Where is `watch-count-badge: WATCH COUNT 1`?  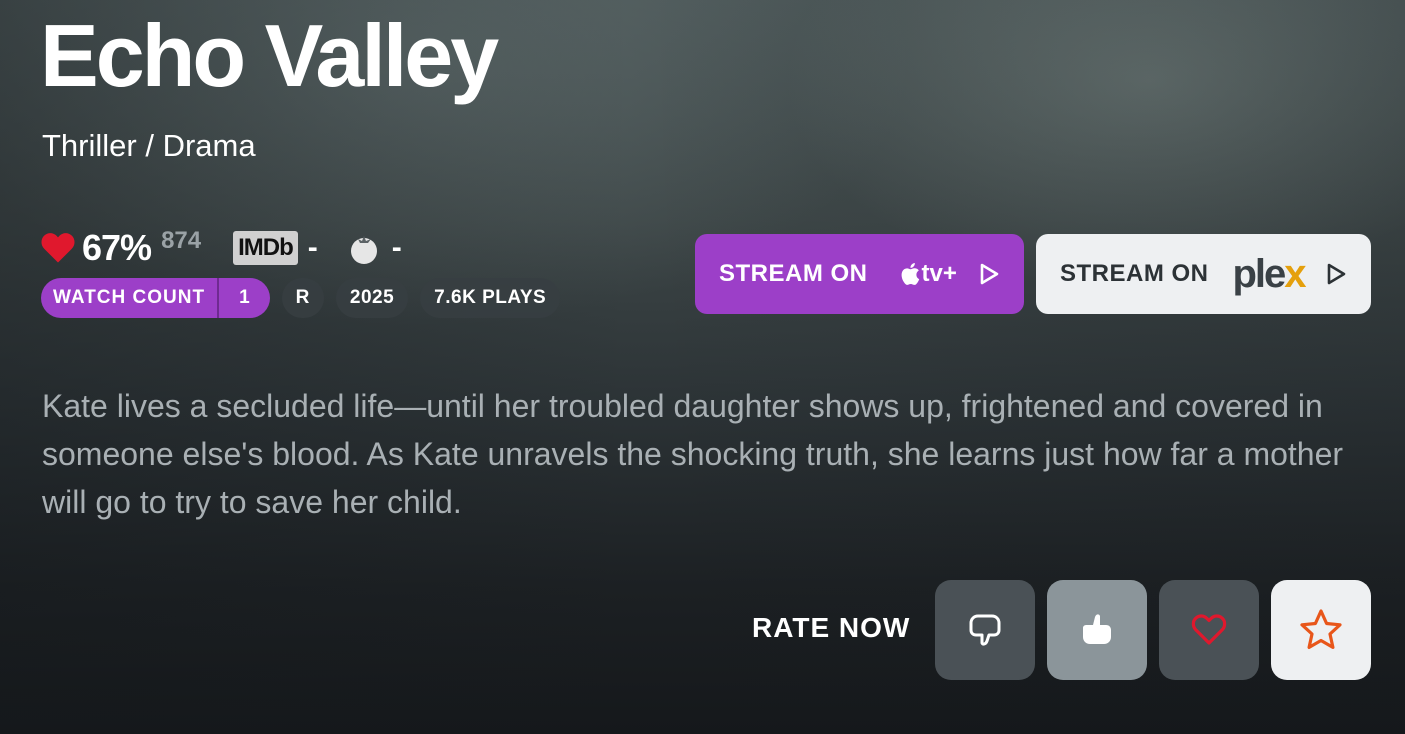 watch-count-badge: WATCH COUNT 1 is located at coordinates (155, 298).